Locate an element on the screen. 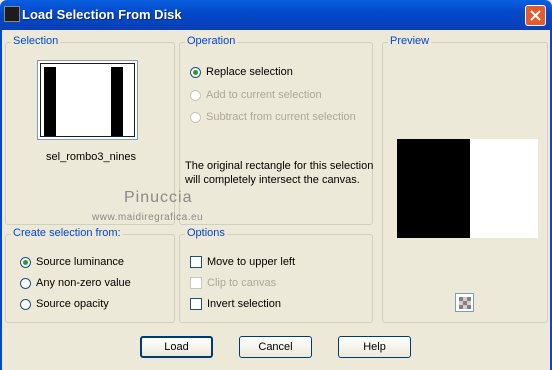 The image size is (552, 370). radio-replace-selection-indicator is located at coordinates (195, 72).